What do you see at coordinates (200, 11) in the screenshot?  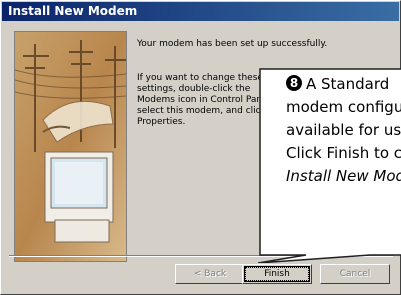 I see `title-bar: Install New Modem` at bounding box center [200, 11].